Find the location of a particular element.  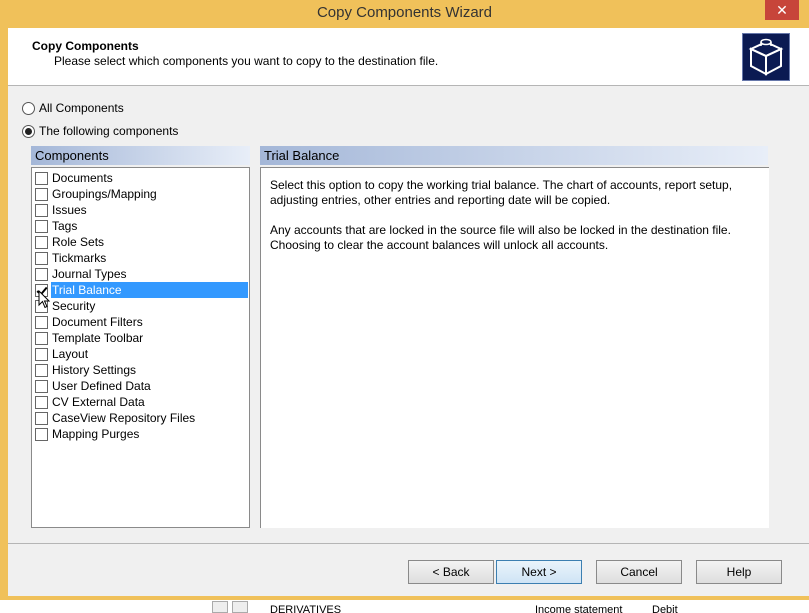

component-item: User Defined Data is located at coordinates (140, 386).